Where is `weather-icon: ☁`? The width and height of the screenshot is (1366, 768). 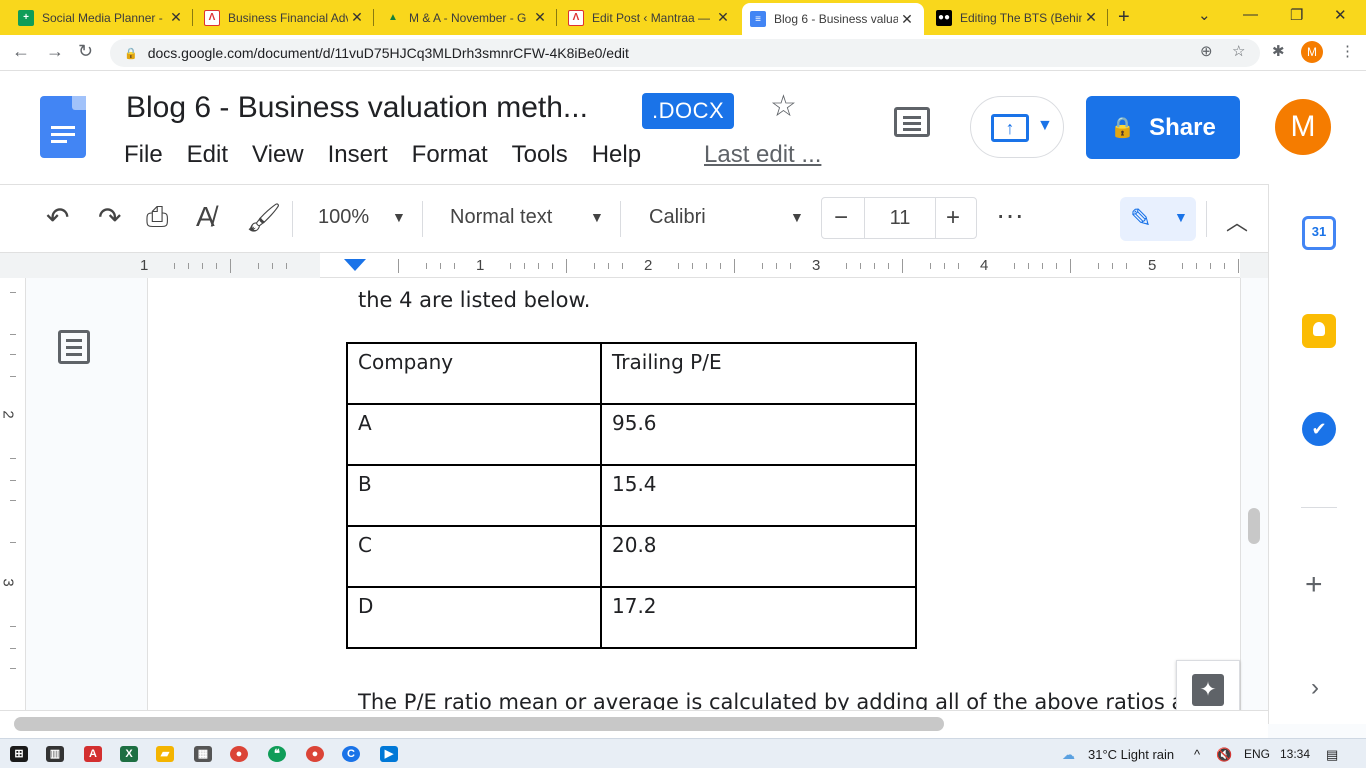
weather-icon: ☁ is located at coordinates (1068, 755).